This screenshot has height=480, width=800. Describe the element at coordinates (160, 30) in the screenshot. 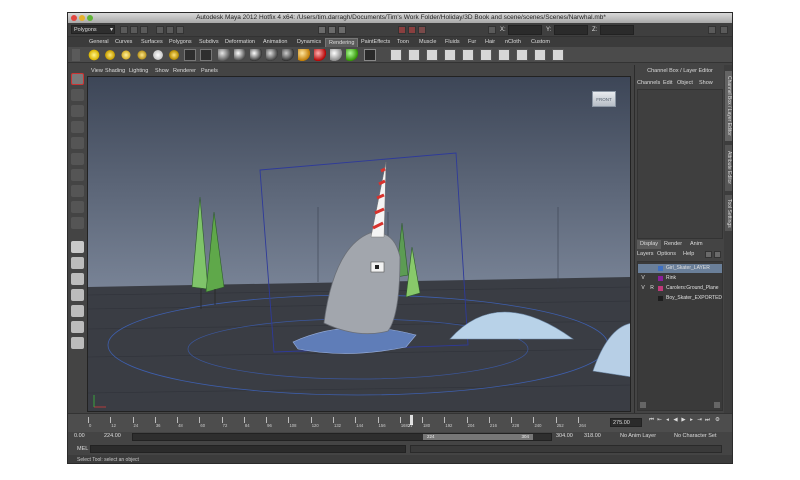

I see `select-hierarchy-icon` at that location.